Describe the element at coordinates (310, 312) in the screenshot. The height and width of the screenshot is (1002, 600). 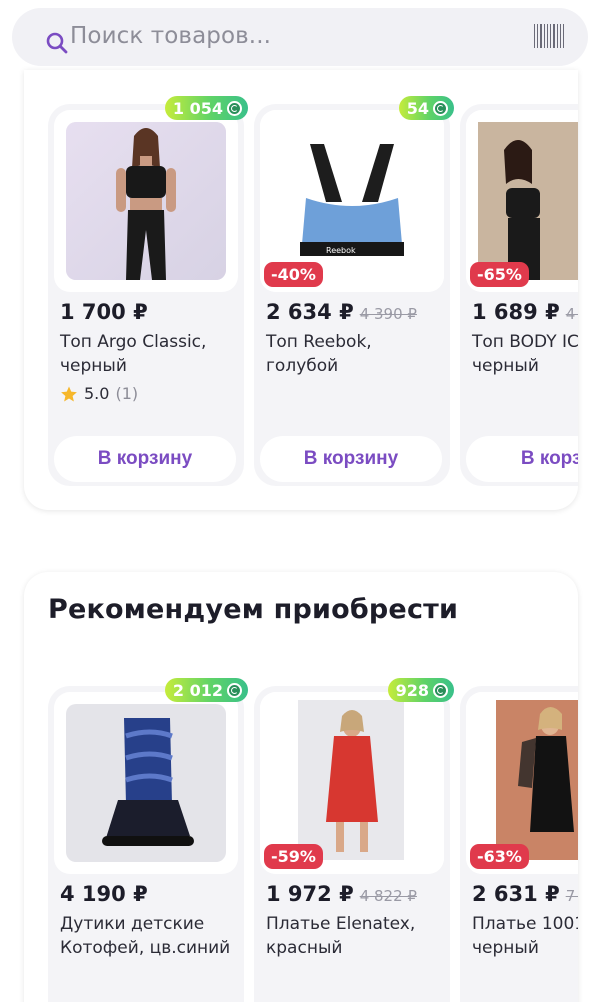
I see `price: 2 634 ₽` at that location.